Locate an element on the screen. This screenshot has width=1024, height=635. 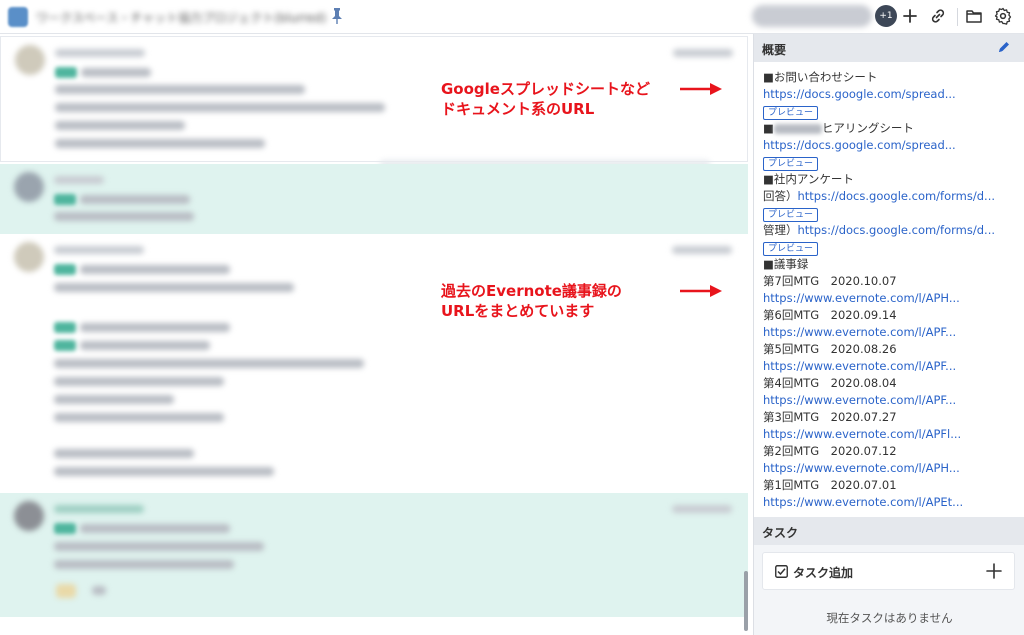
overview-text-row: ■社内アンケート is located at coordinates (893, 179).